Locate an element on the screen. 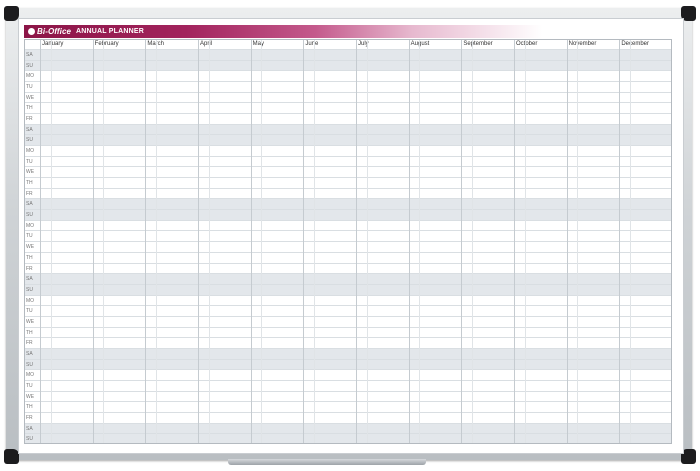  pen-tray is located at coordinates (327, 462).